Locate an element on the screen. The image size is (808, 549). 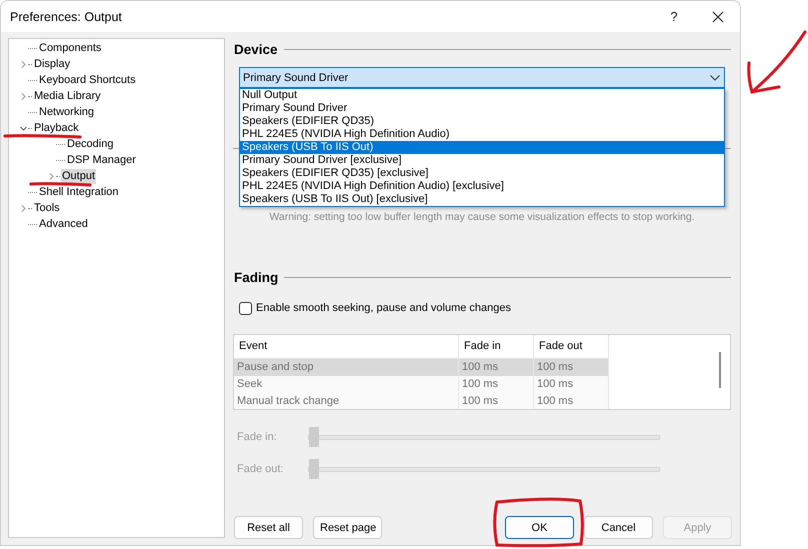
arrow-drawing is located at coordinates (776, 62).